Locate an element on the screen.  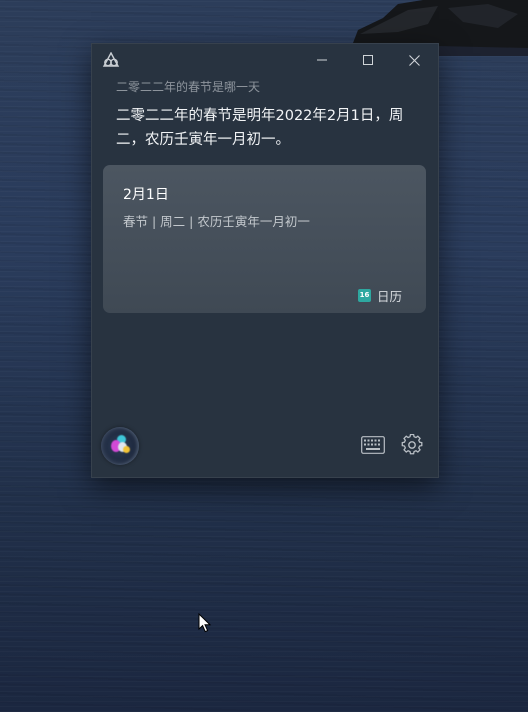
calendar-result-card: 2月1日 春节 | 周二 | 农历壬寅年一月初一 16 日历 is located at coordinates (264, 239).